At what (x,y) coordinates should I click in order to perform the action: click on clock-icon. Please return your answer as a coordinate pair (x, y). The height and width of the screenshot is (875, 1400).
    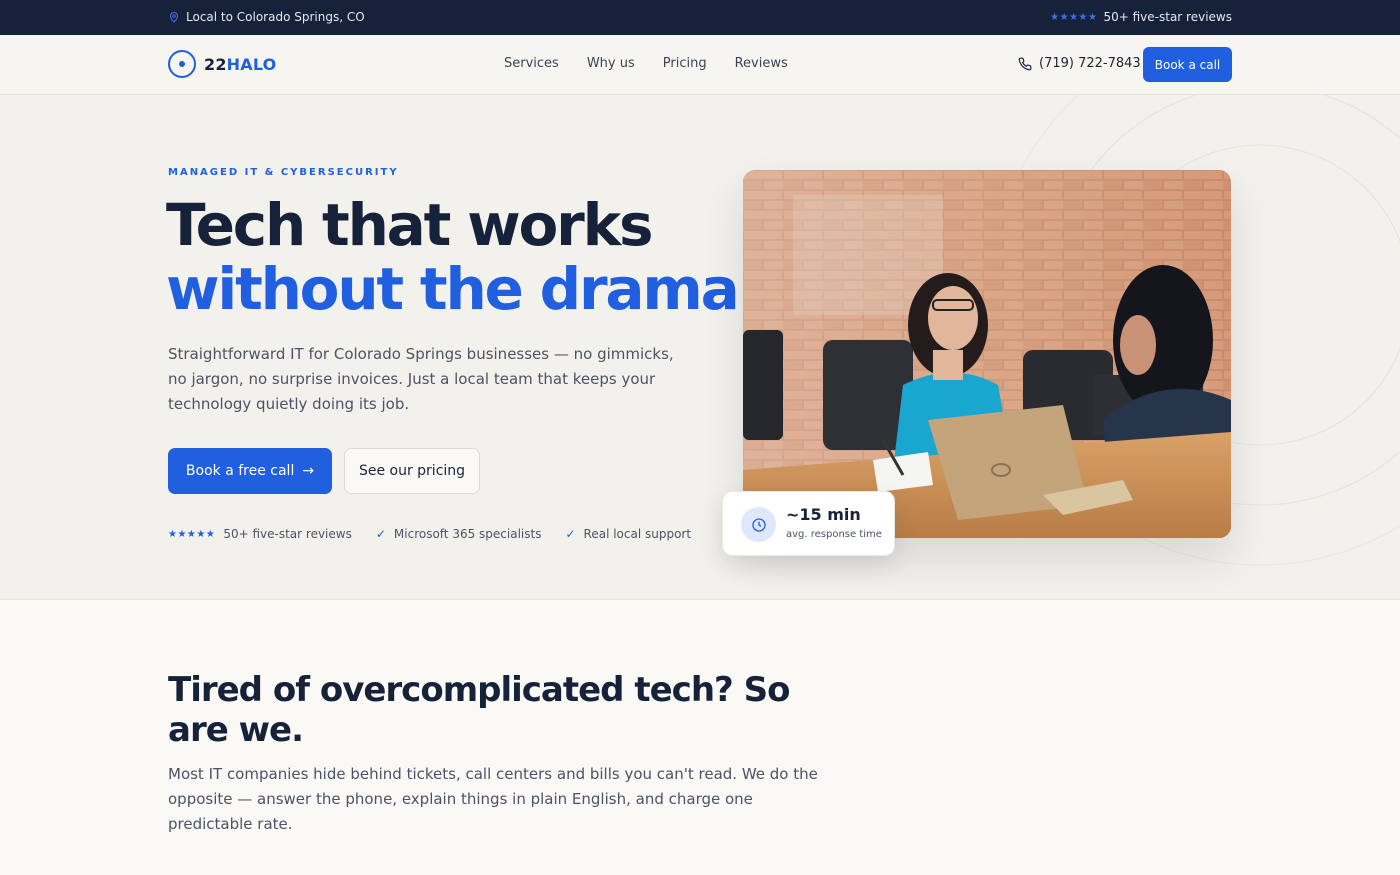
    Looking at the image, I should click on (758, 524).